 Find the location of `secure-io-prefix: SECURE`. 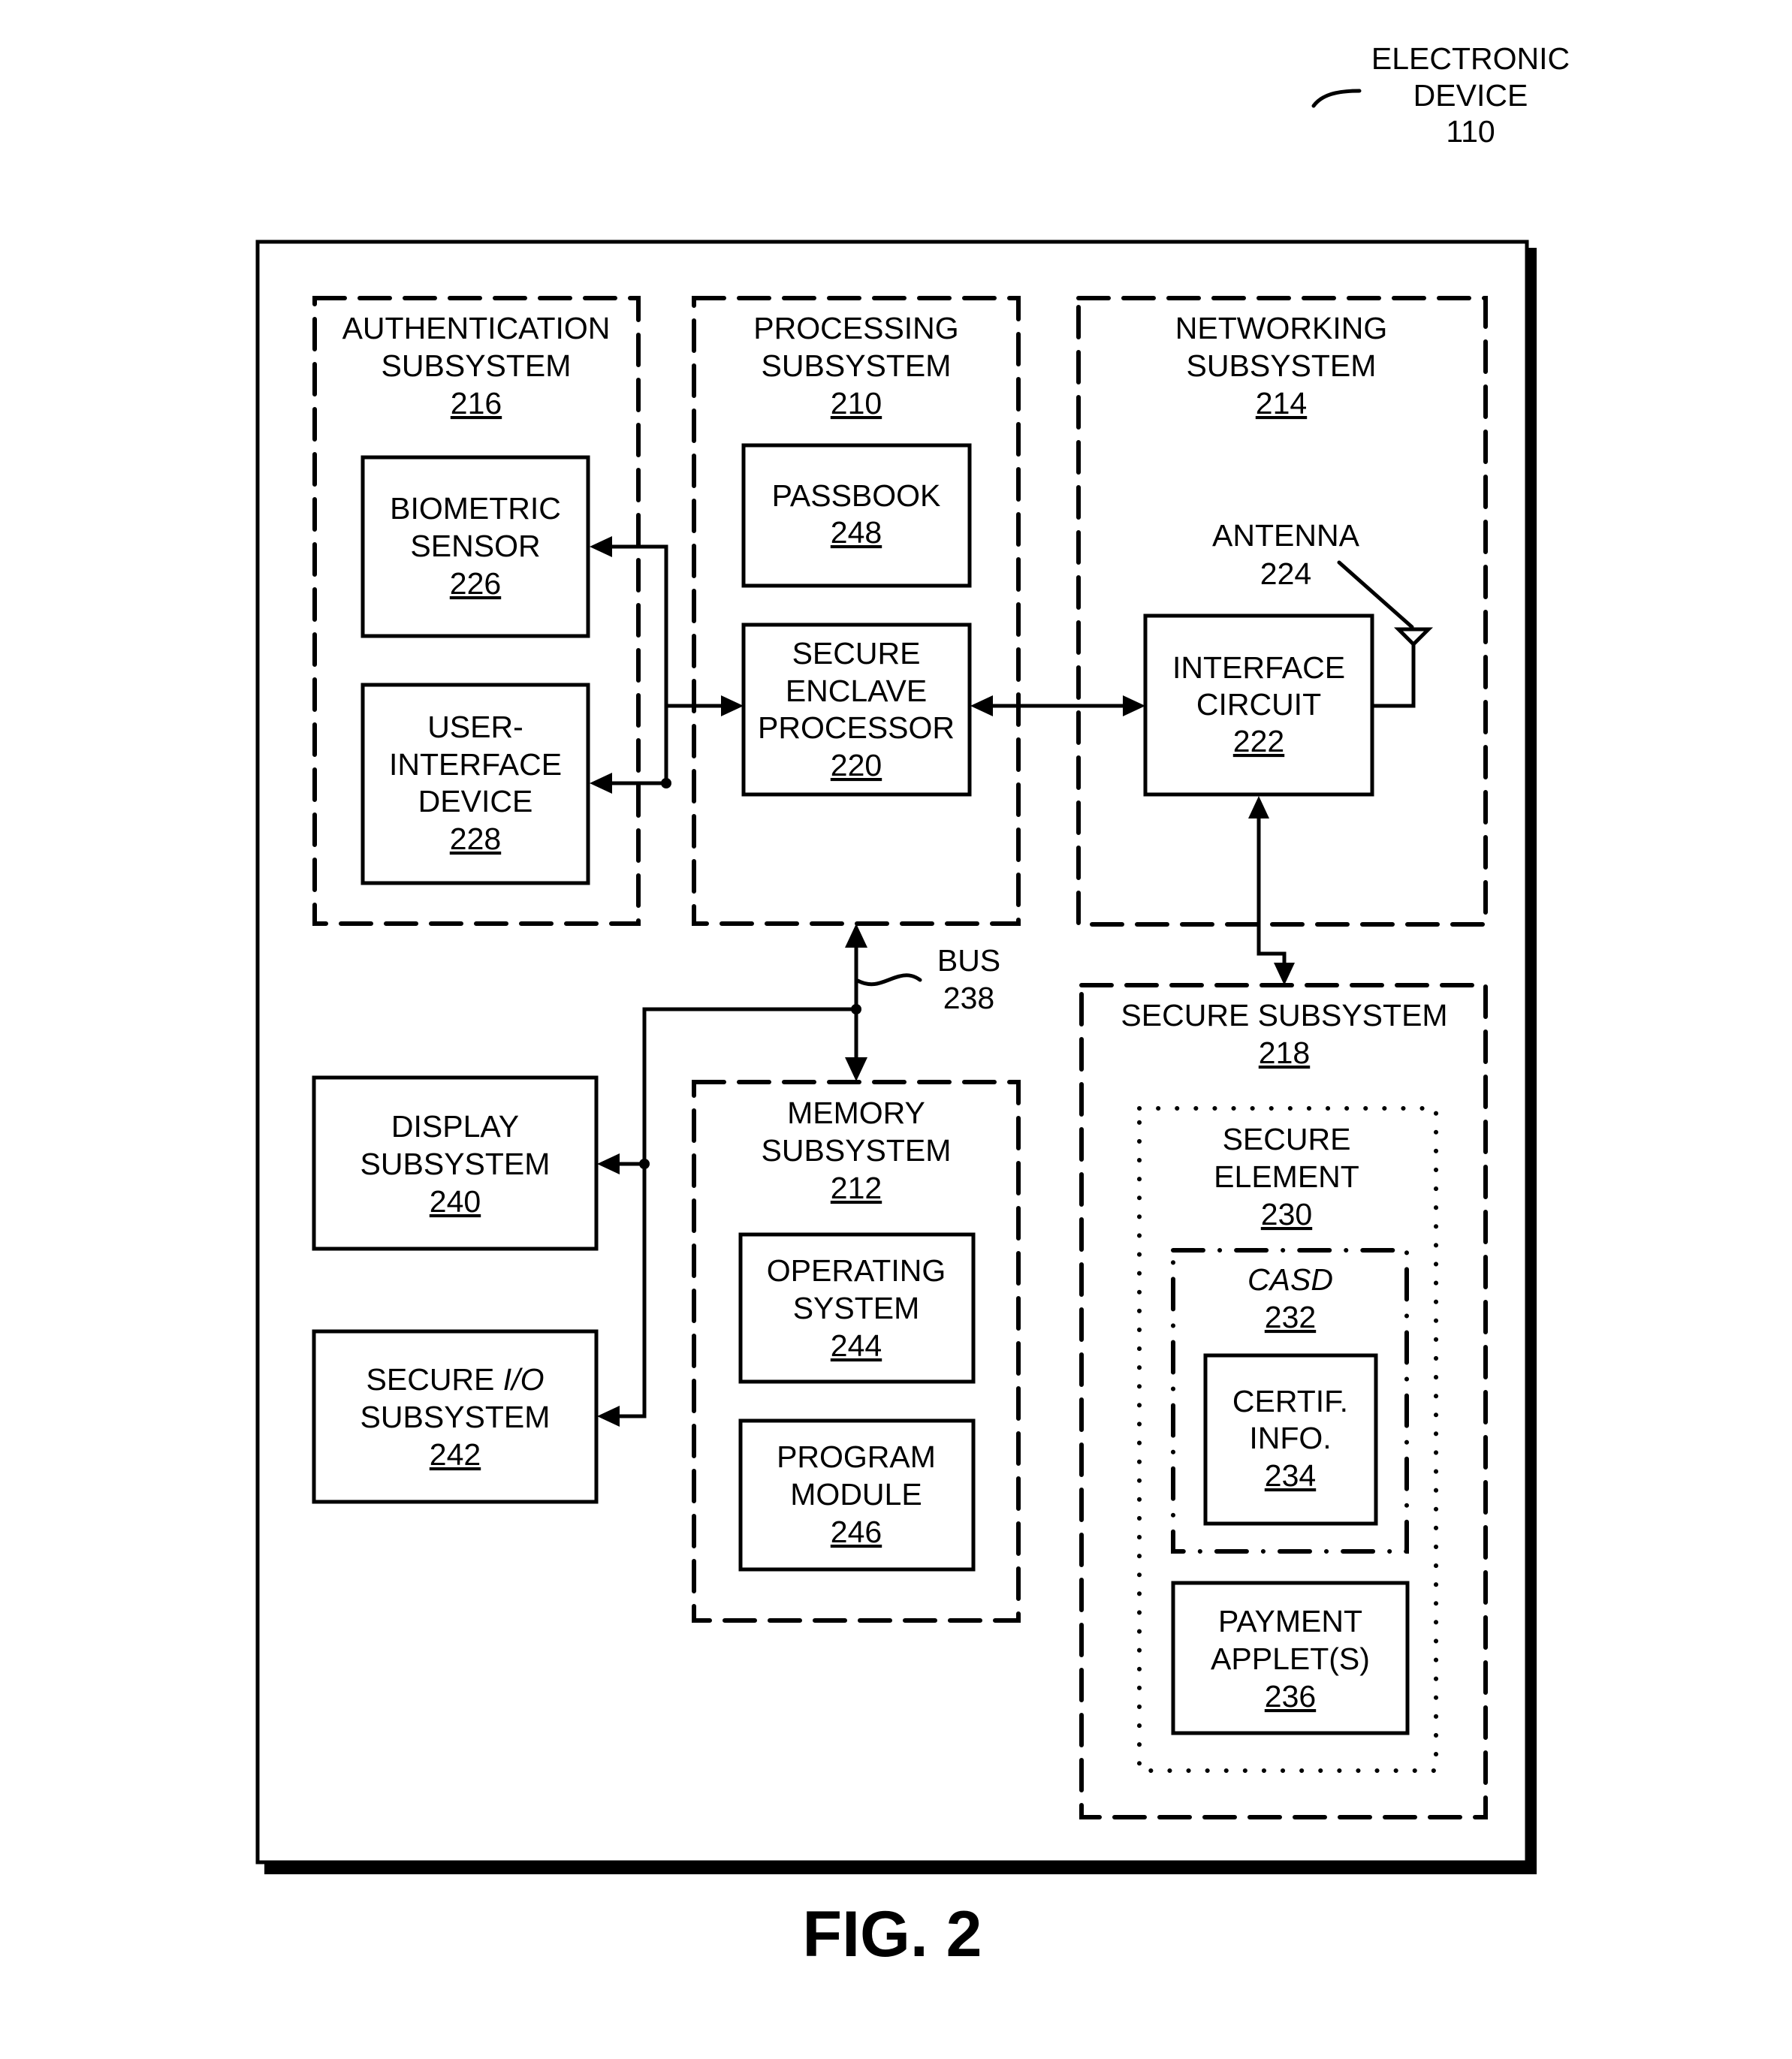

secure-io-prefix: SECURE is located at coordinates (435, 1379).